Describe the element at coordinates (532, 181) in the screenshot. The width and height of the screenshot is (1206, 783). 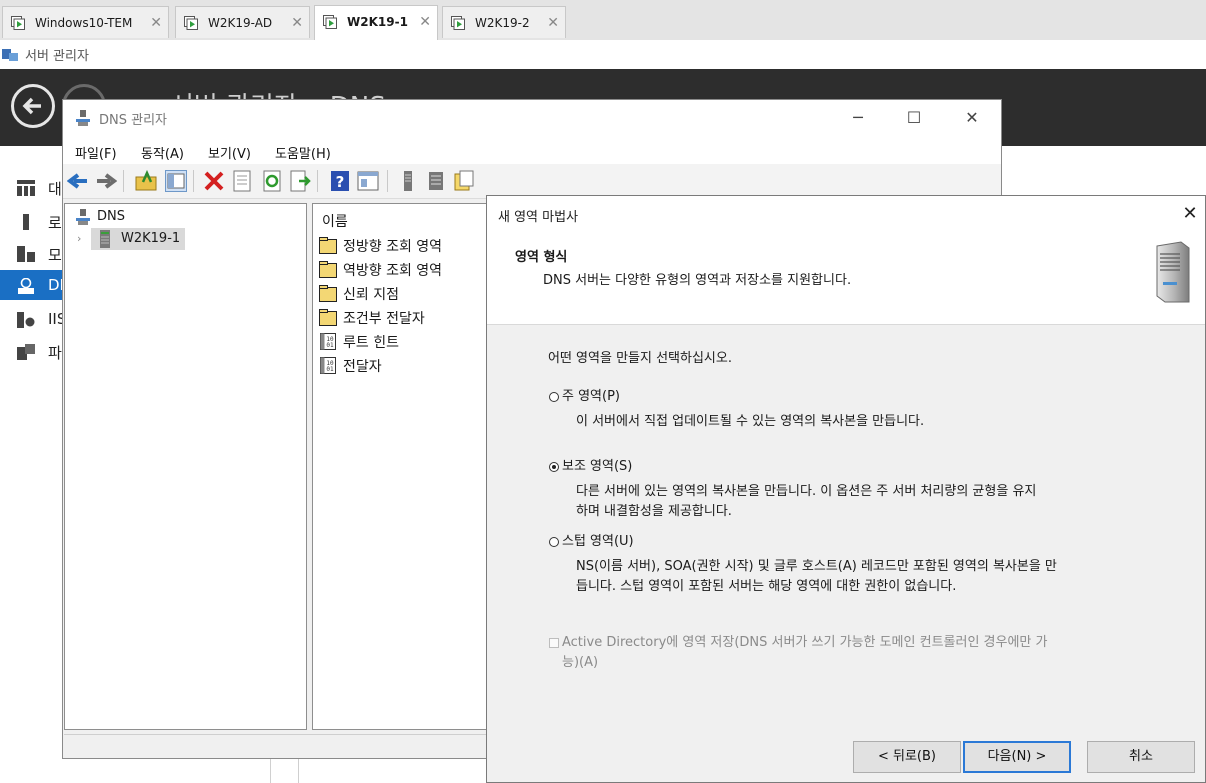
I see `toolbar: ?` at that location.